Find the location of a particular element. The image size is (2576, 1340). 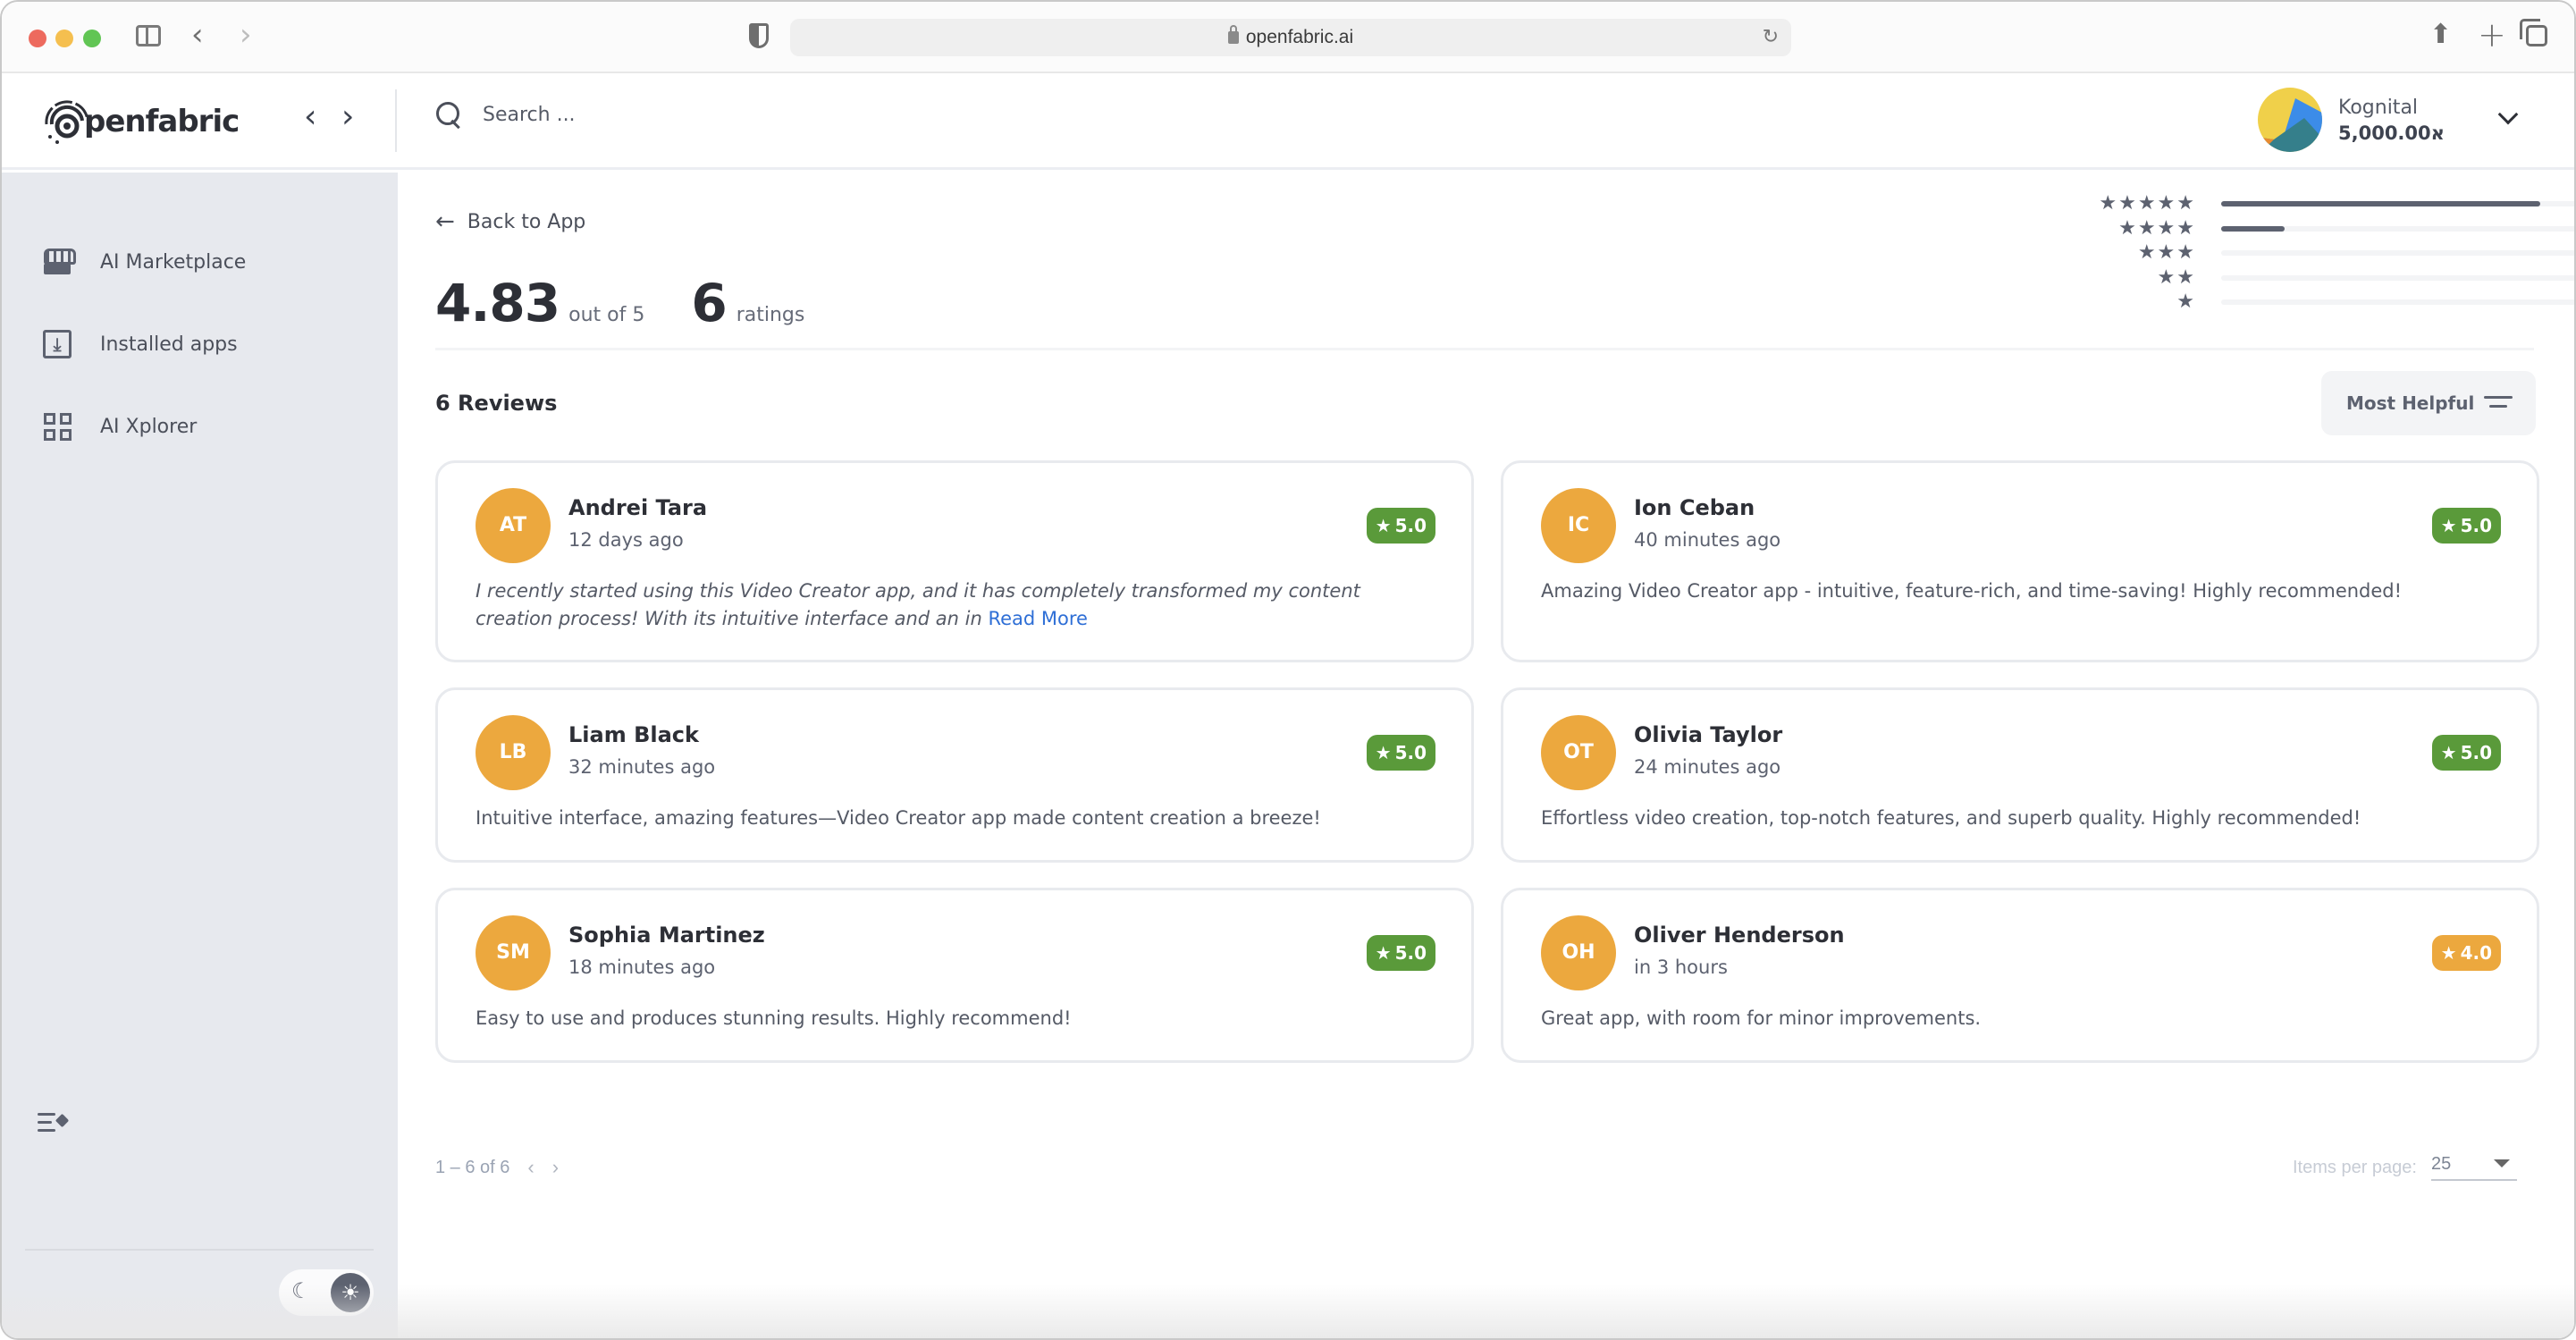

previous-page-button: ‹ is located at coordinates (530, 1167).